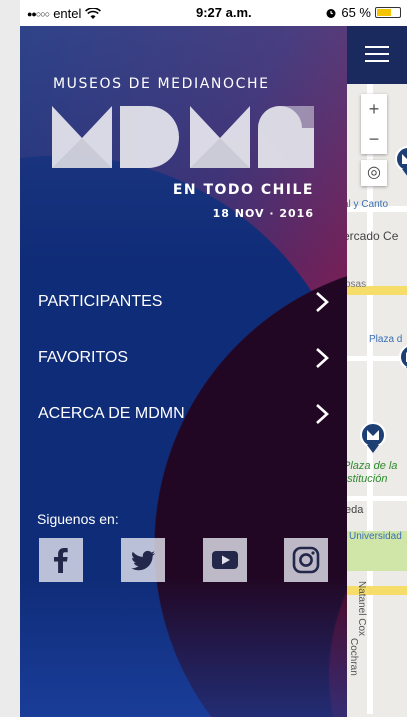 The image size is (407, 717). What do you see at coordinates (367, 479) in the screenshot?
I see `map-label: nstitución` at bounding box center [367, 479].